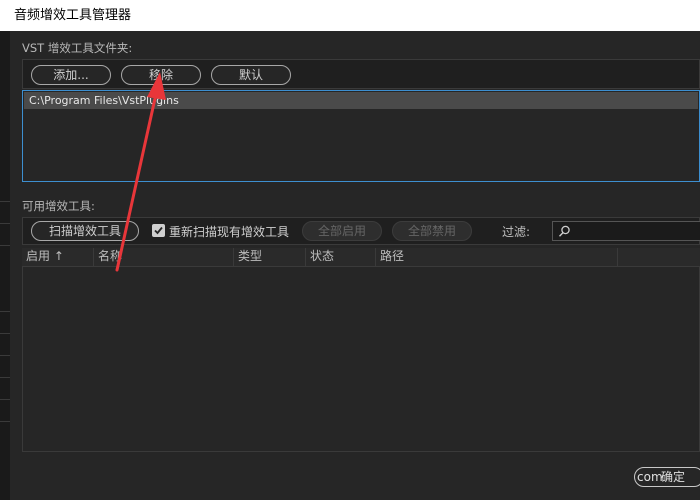 The image size is (700, 500). Describe the element at coordinates (77, 48) in the screenshot. I see `vst-folder-label: VST 增效工具文件夹:` at that location.